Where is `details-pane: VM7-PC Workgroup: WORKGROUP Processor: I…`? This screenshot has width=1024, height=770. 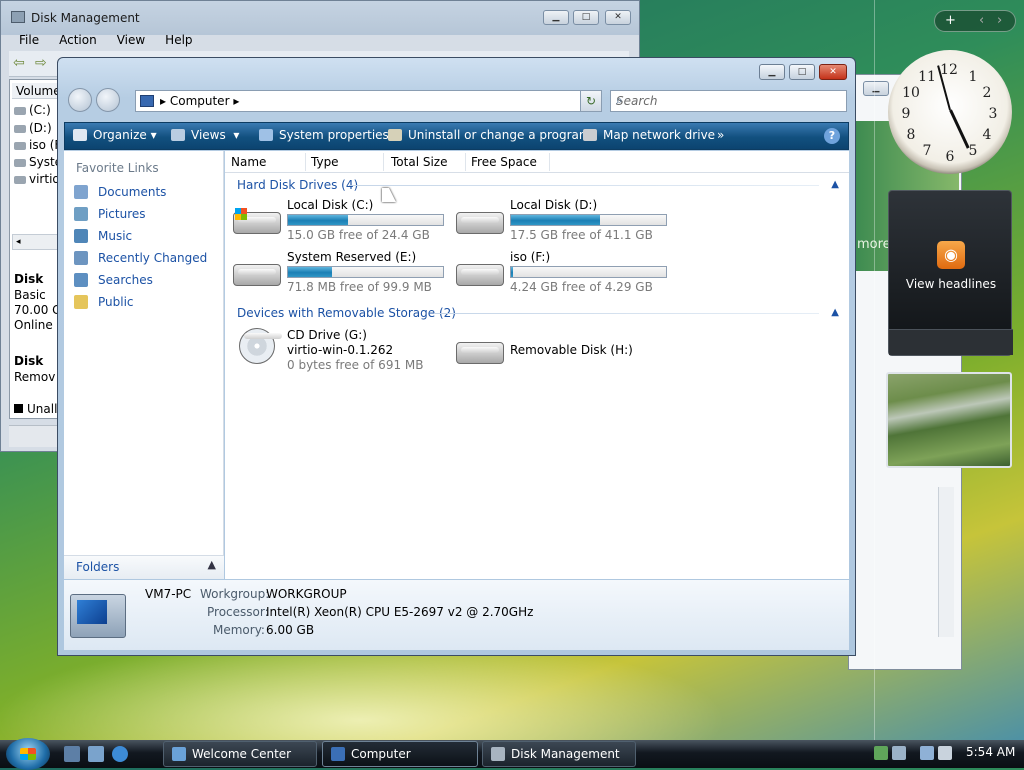
details-pane: VM7-PC Workgroup: WORKGROUP Processor: I… is located at coordinates (456, 615).